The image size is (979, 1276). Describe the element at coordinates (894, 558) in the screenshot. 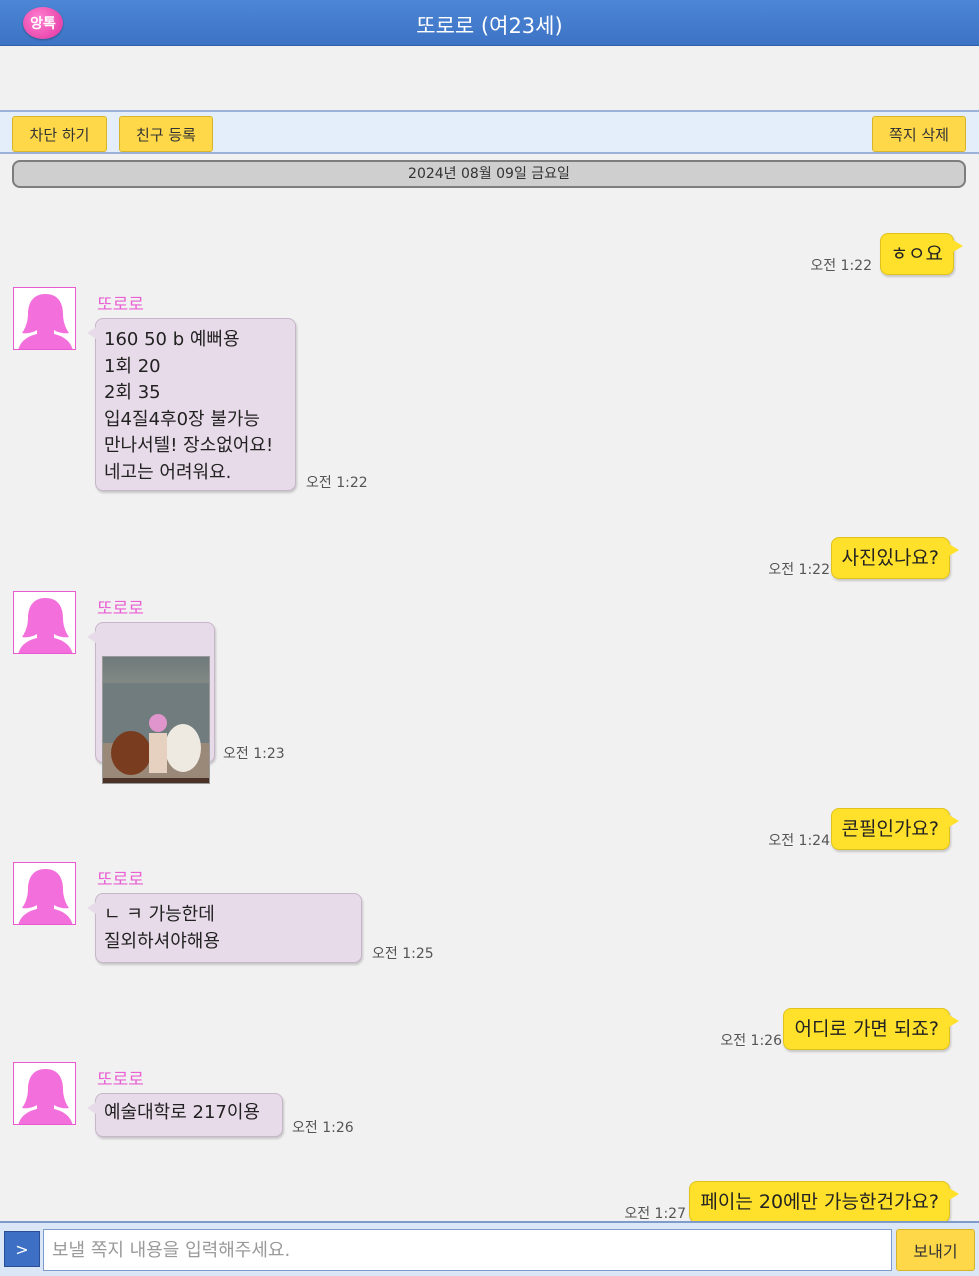

I see `outgoing-message: 사진있나요?` at that location.